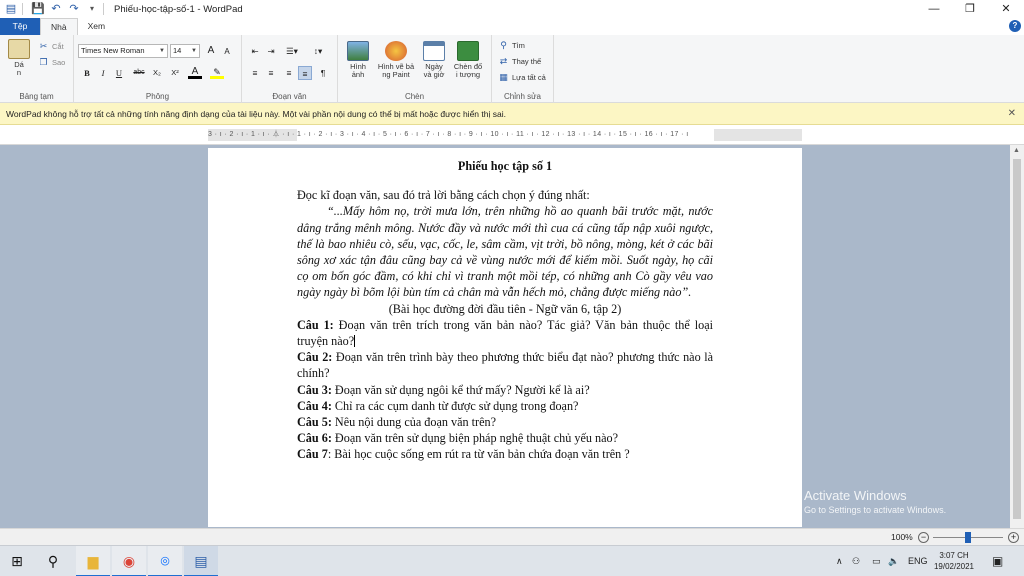 Image resolution: width=1024 pixels, height=576 pixels. Describe the element at coordinates (968, 537) in the screenshot. I see `zoom-slider-thumb` at that location.